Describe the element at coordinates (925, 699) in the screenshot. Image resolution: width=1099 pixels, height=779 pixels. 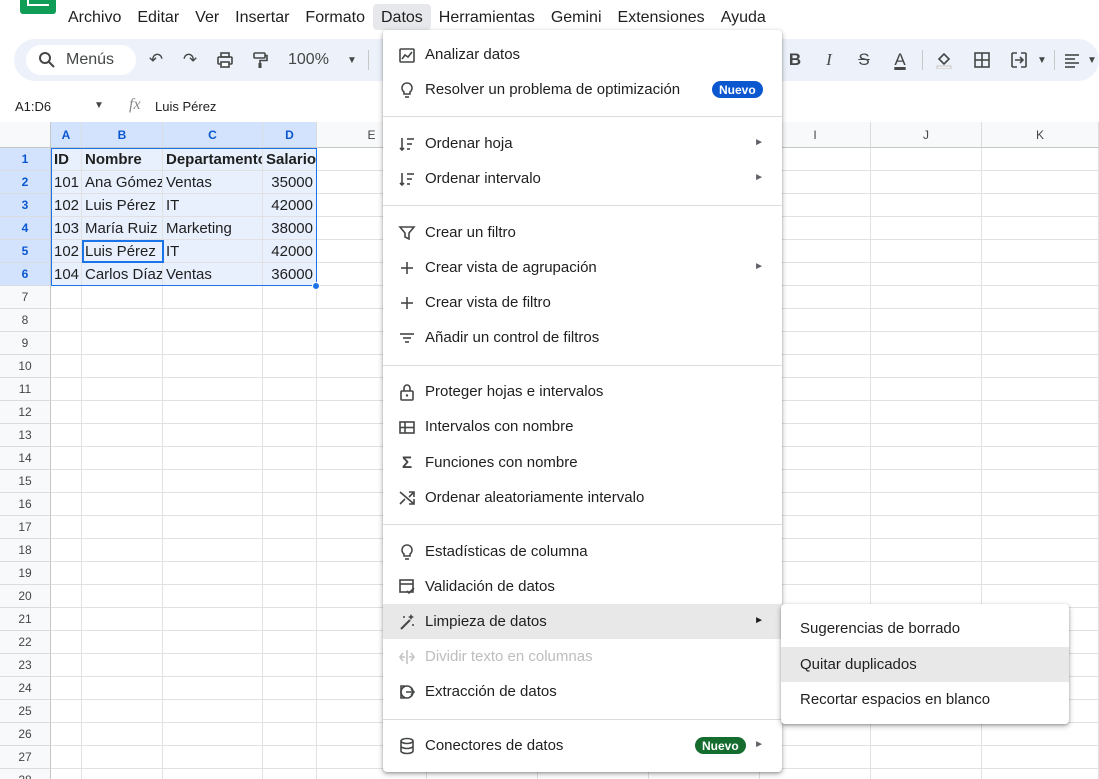
I see `submenu-item-recortar-espacios: Recortar espacios en blanco` at that location.